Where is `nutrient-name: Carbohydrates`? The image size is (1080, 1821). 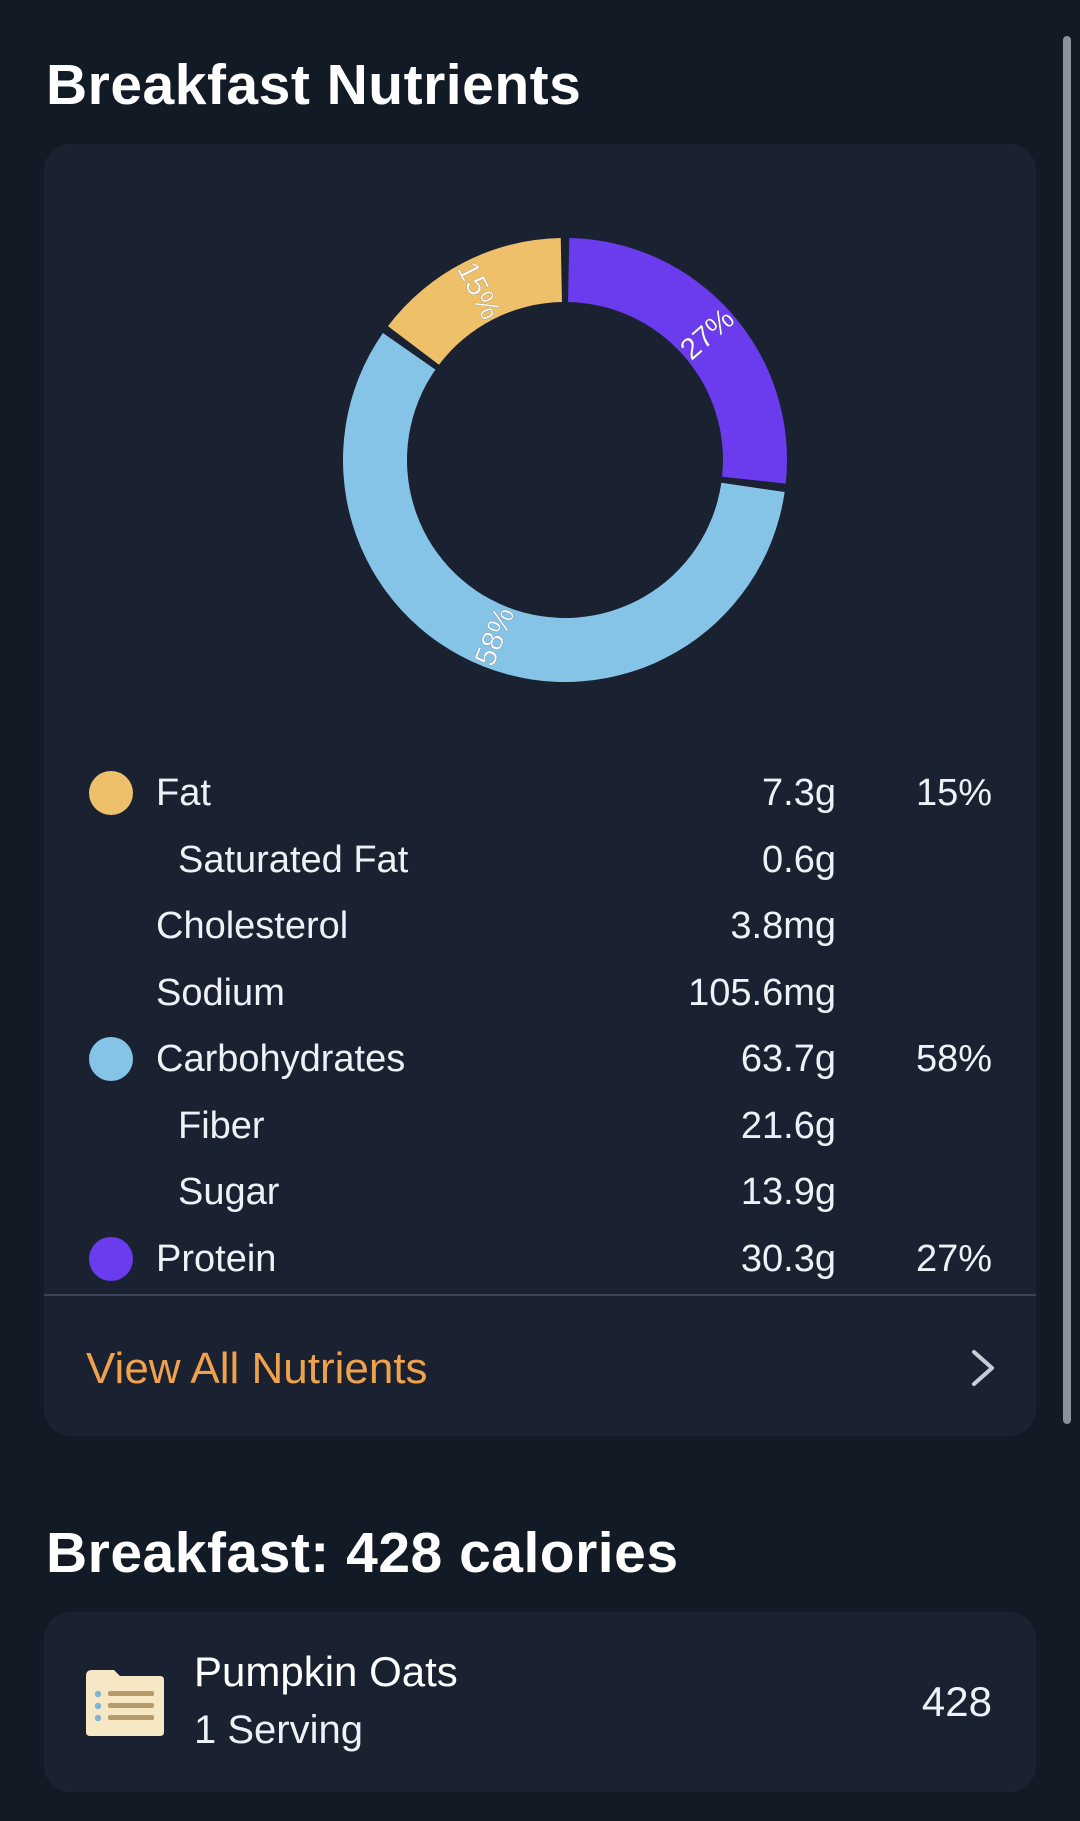 nutrient-name: Carbohydrates is located at coordinates (281, 1059).